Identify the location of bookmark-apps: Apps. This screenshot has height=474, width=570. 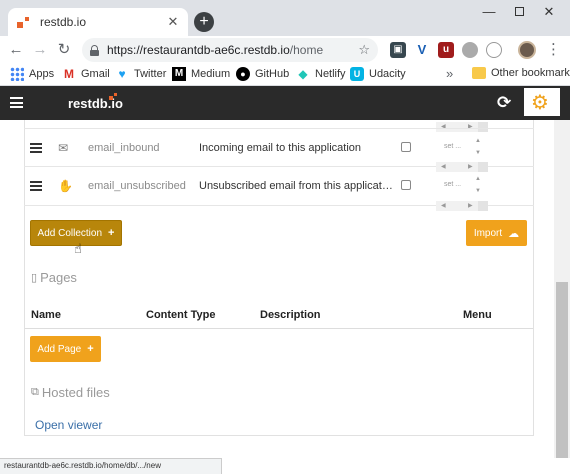
(32, 74).